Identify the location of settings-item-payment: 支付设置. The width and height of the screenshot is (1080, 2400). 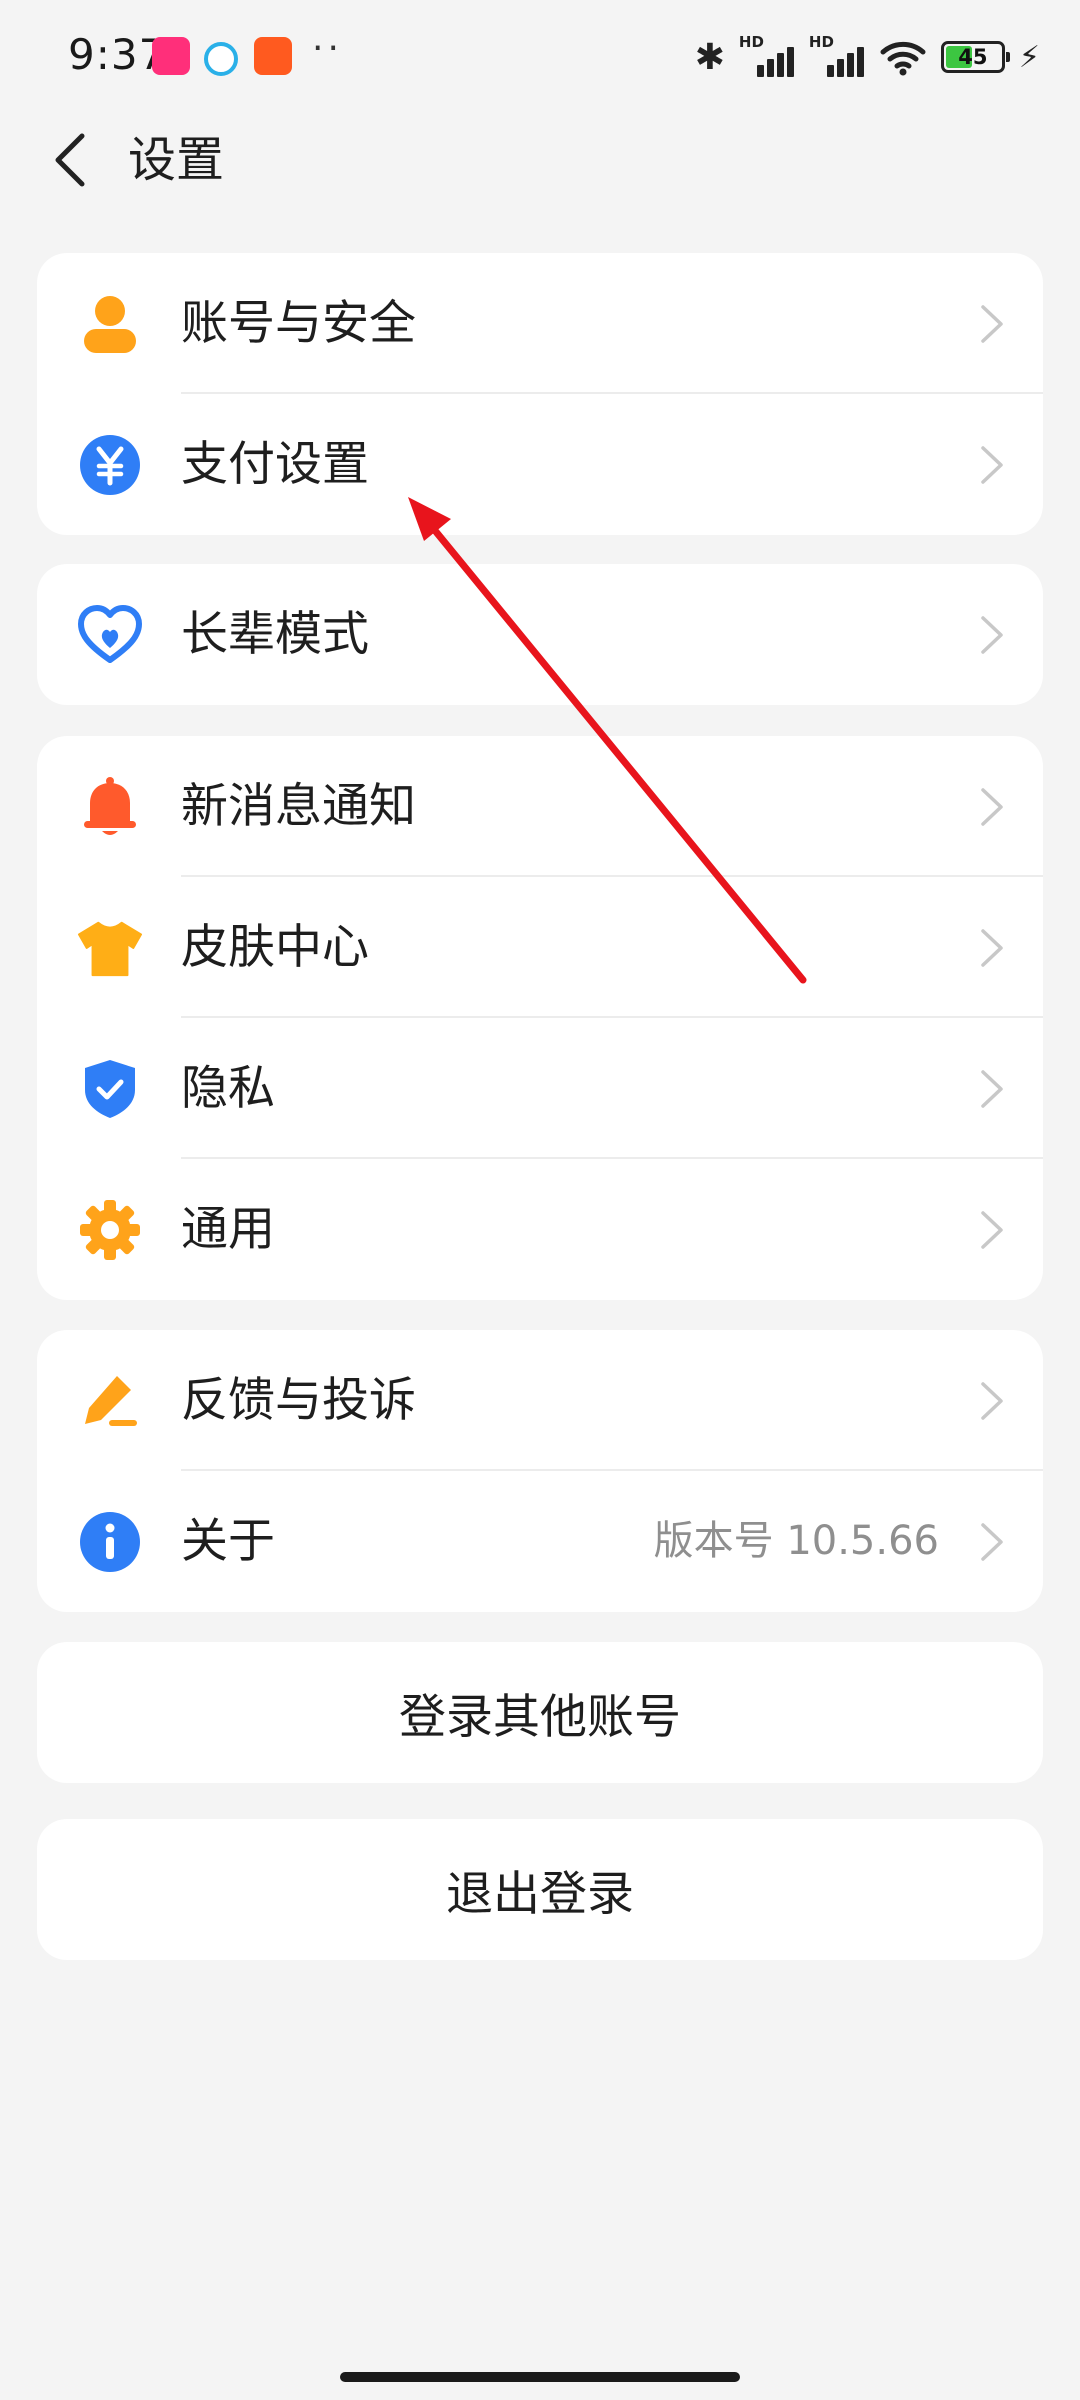
(540, 464).